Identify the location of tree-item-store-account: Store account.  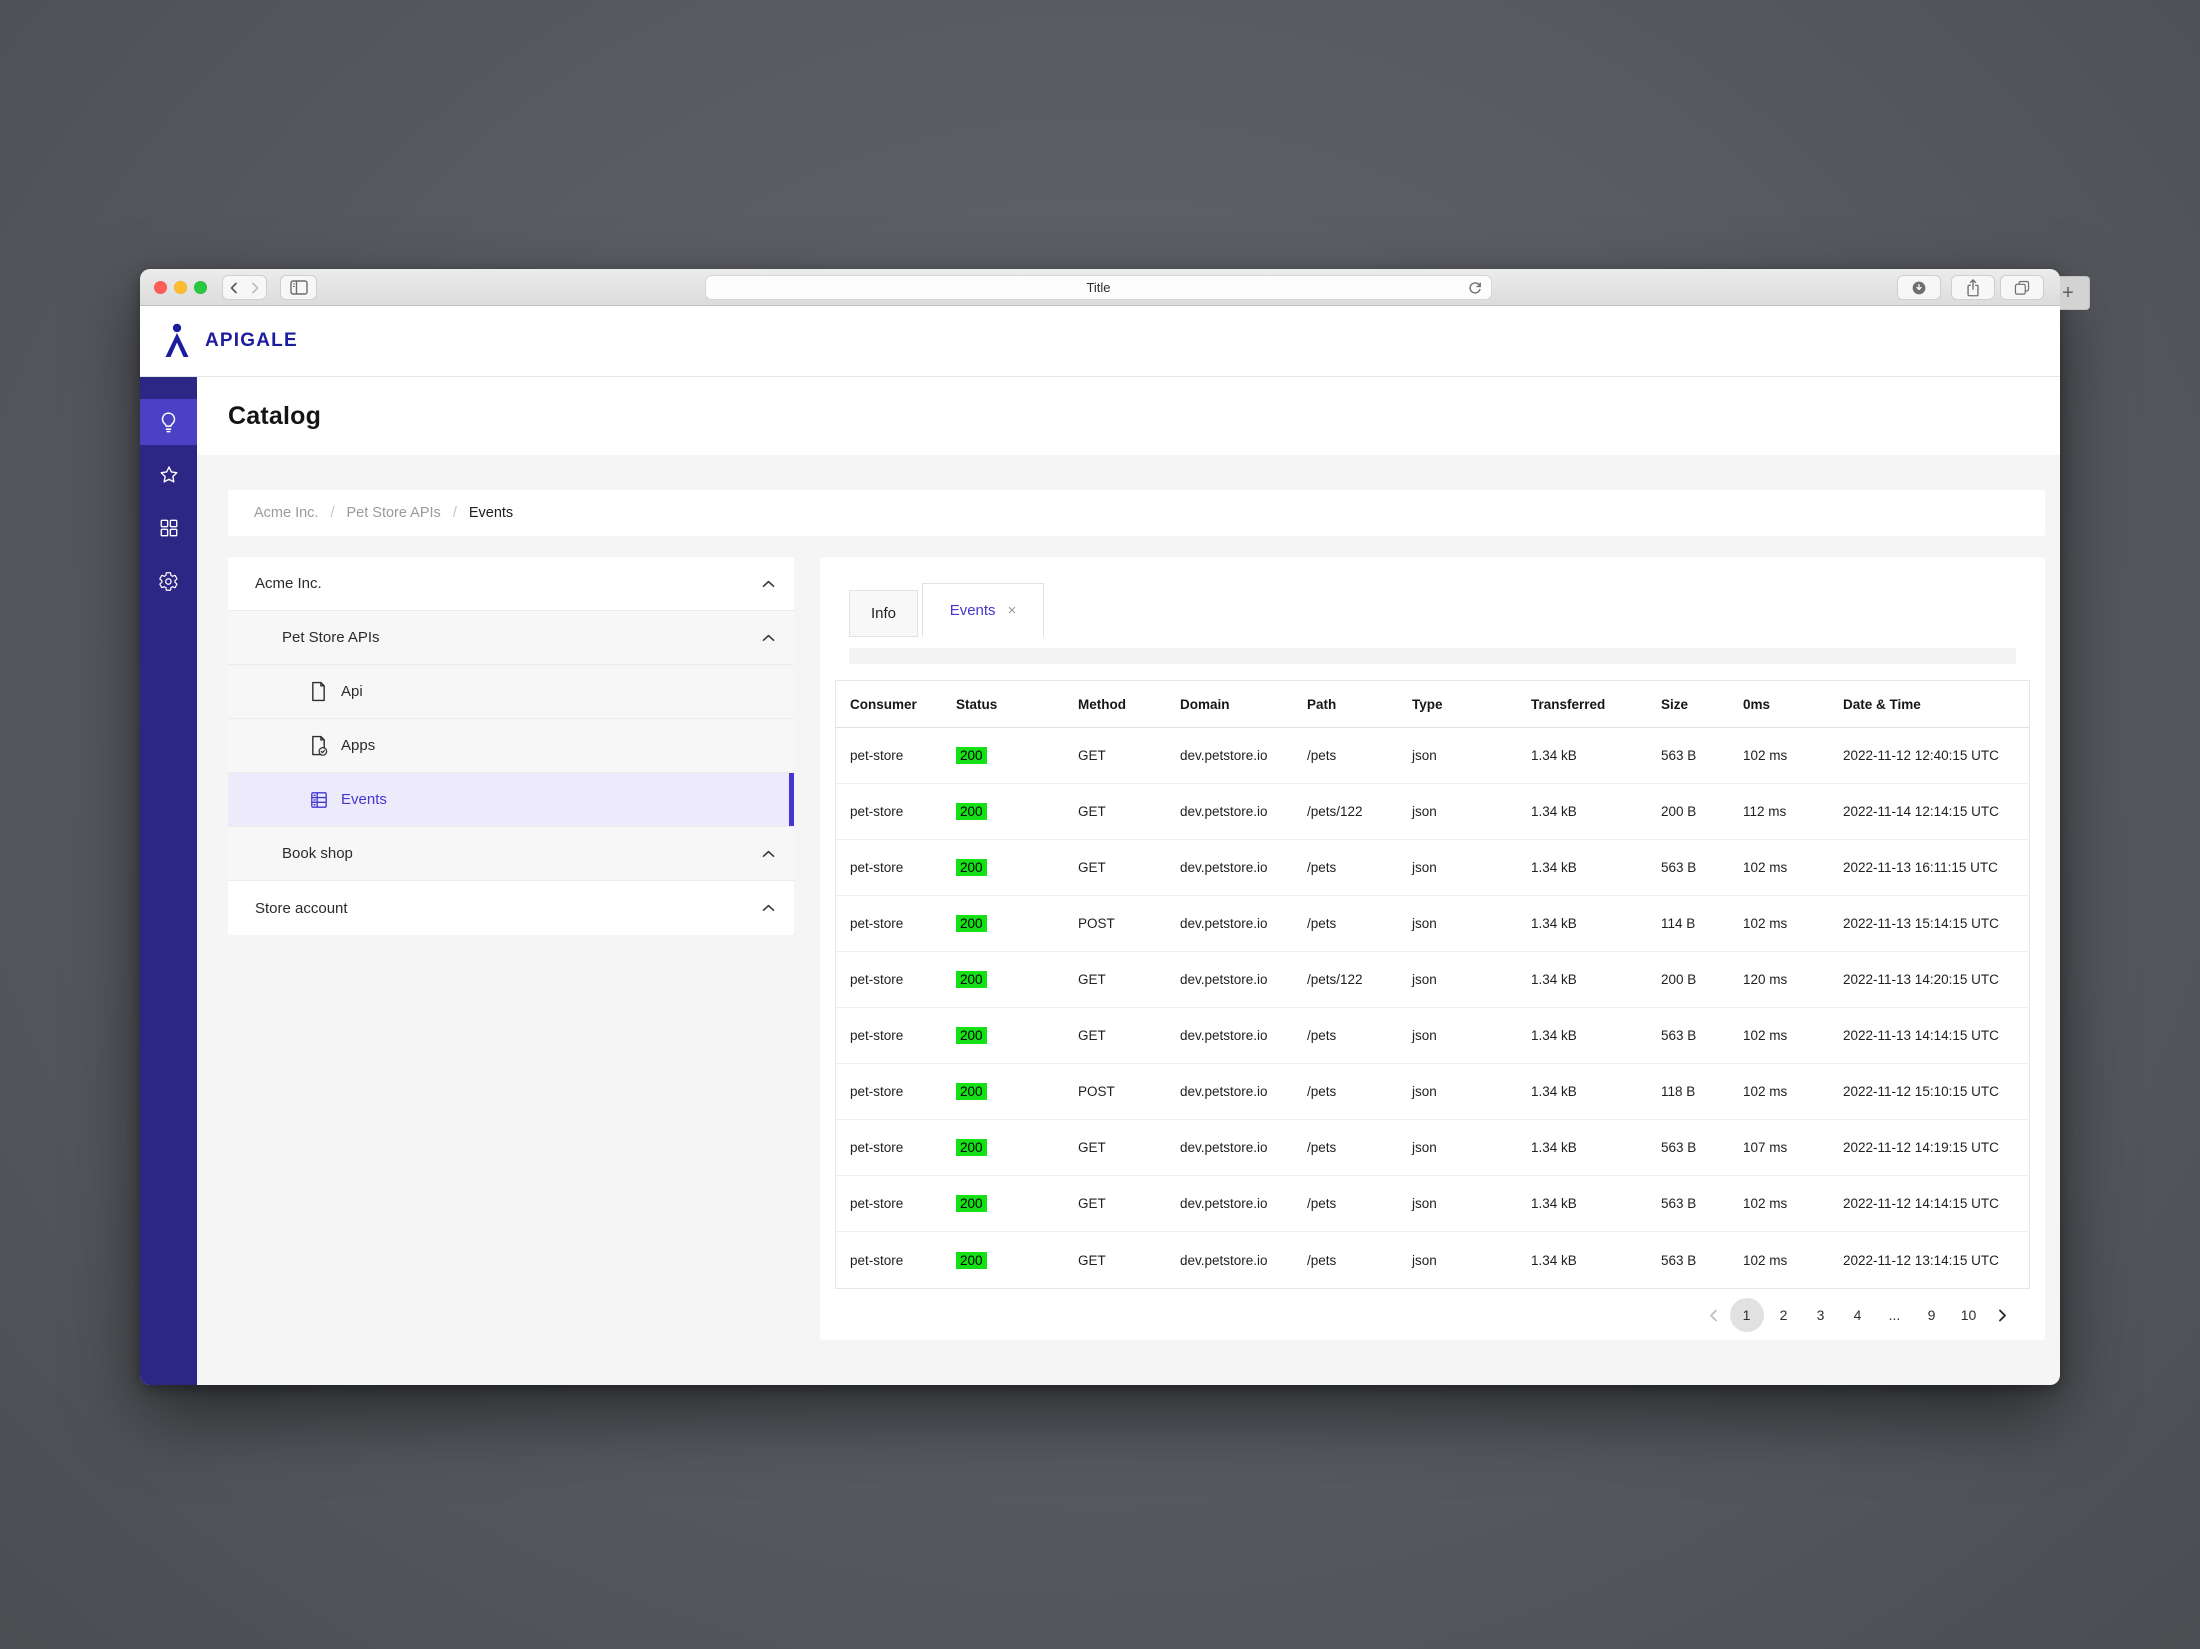
(511, 908).